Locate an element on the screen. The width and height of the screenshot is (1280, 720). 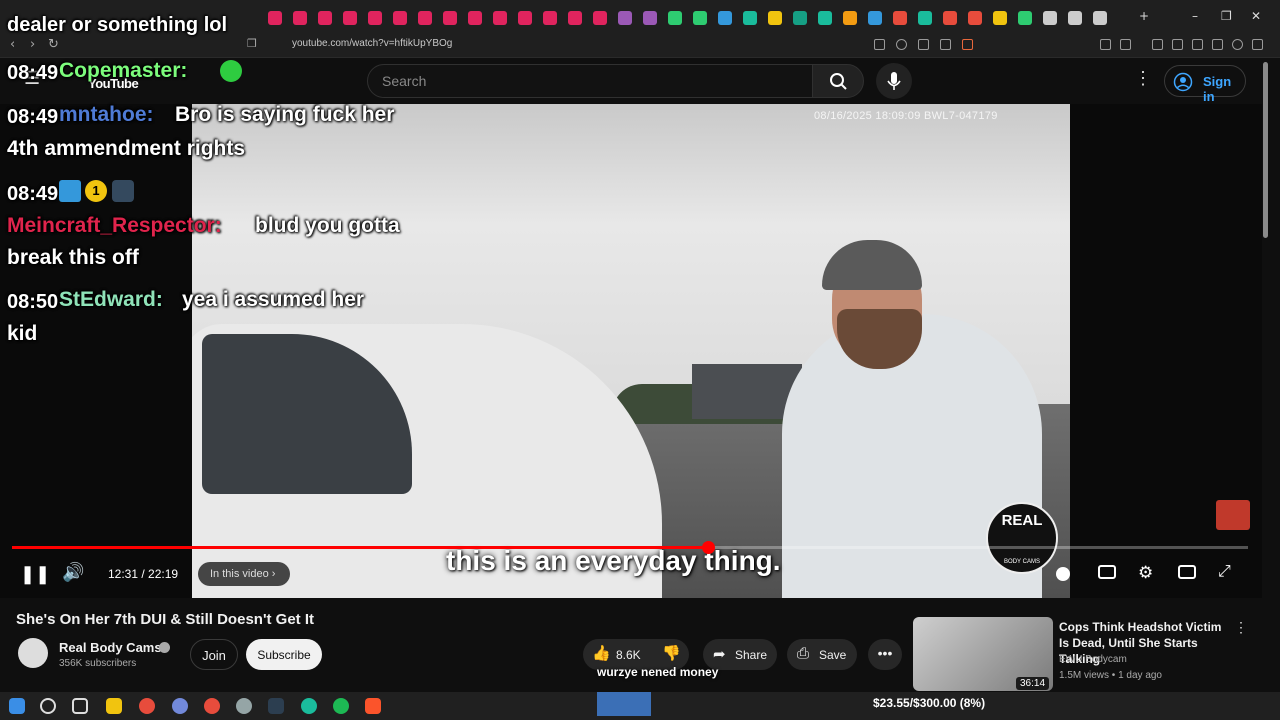
discord-icon is located at coordinates (180, 706).